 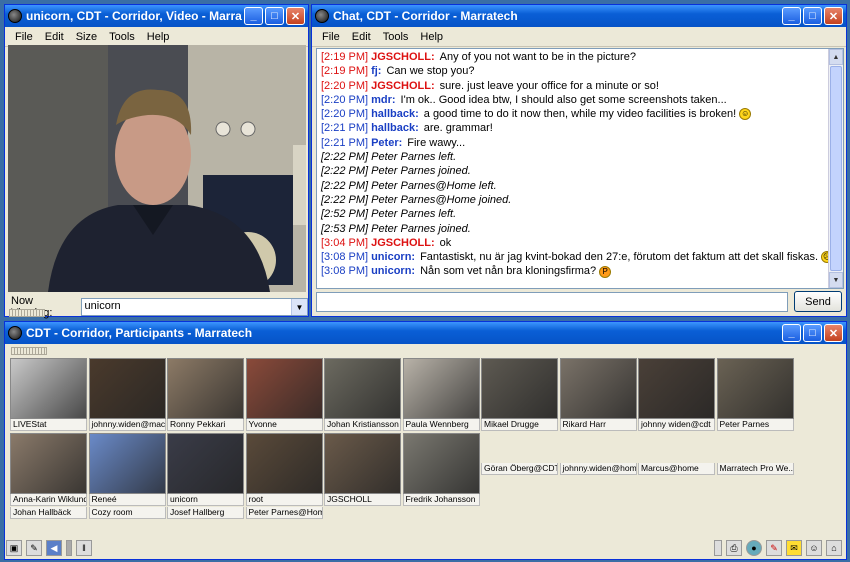 I want to click on participant-tile: Paula Wennberg, so click(x=441, y=394).